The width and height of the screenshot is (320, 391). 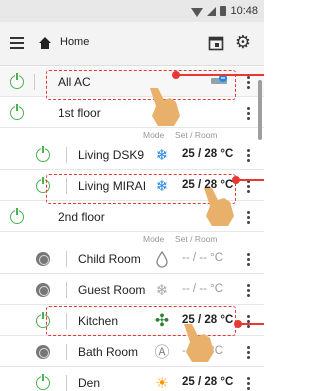 I want to click on app-bar: Home ⚙, so click(x=132, y=44).